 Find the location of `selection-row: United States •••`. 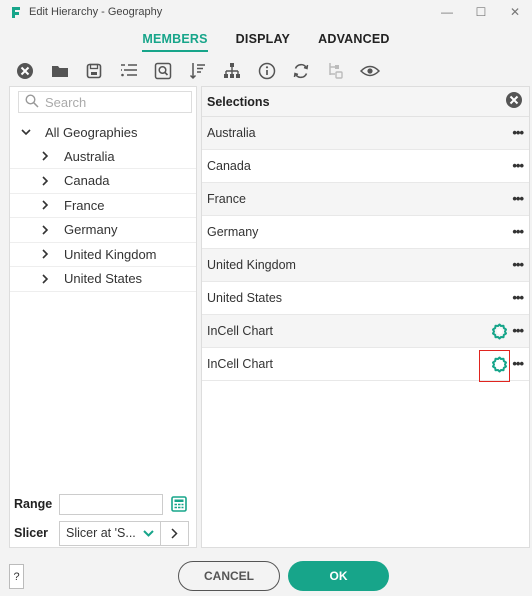

selection-row: United States ••• is located at coordinates (365, 298).